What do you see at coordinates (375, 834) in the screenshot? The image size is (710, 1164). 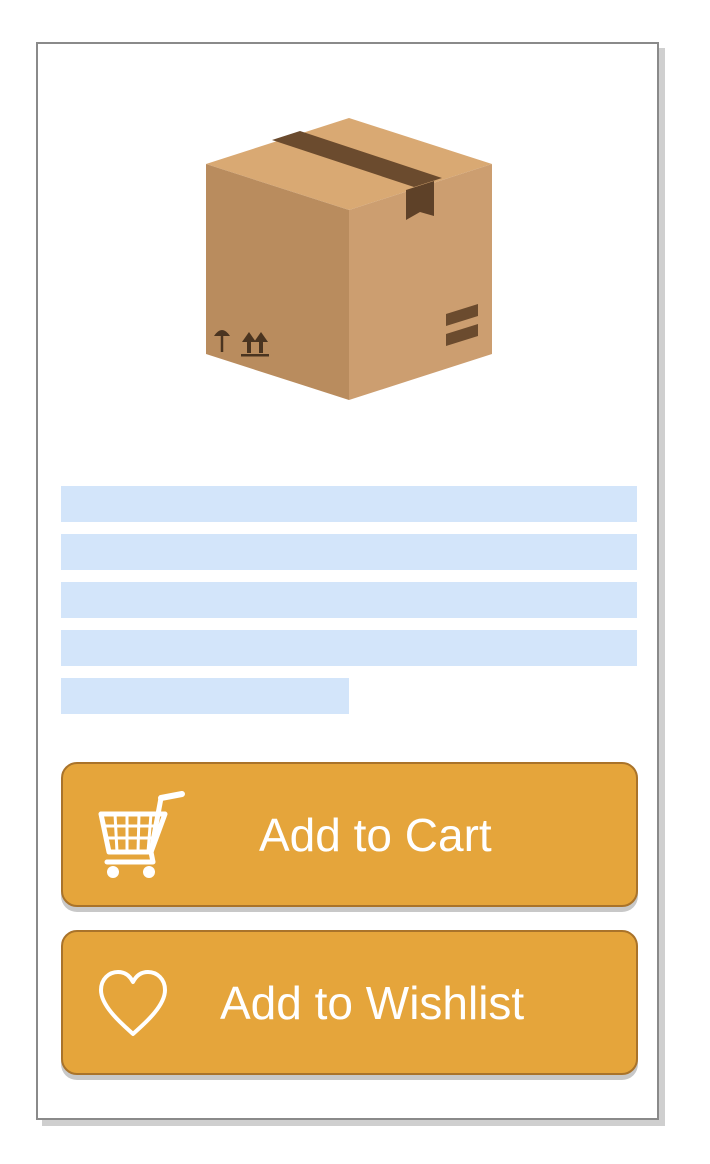 I see `add-to-cart-label: Add to Cart` at bounding box center [375, 834].